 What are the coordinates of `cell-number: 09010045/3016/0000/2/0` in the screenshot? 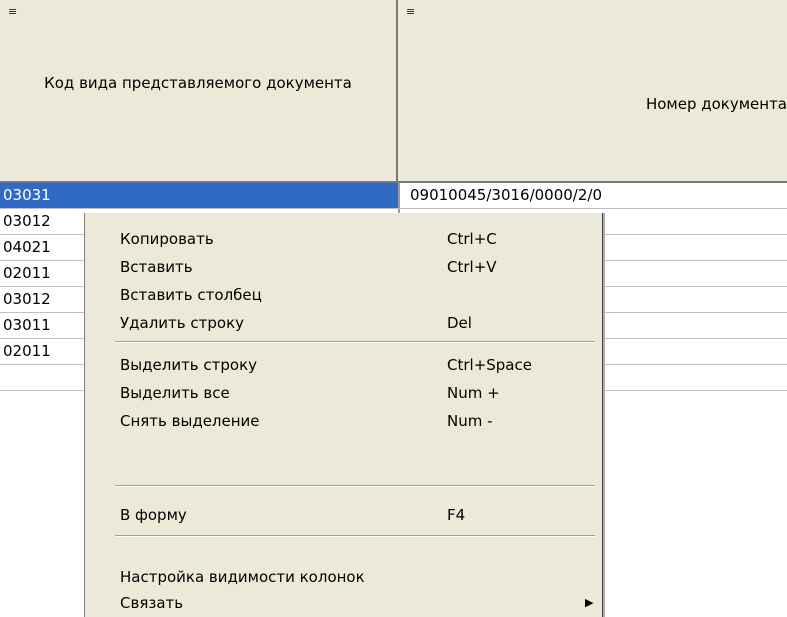 It's located at (592, 195).